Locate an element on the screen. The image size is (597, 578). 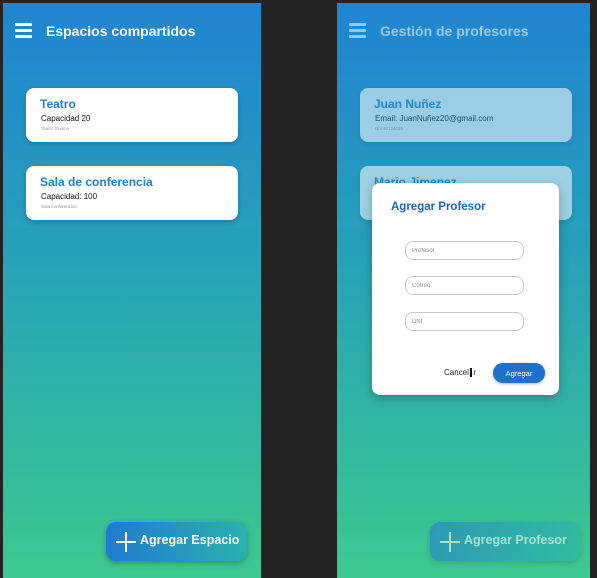
text-cursor-icon is located at coordinates (471, 372).